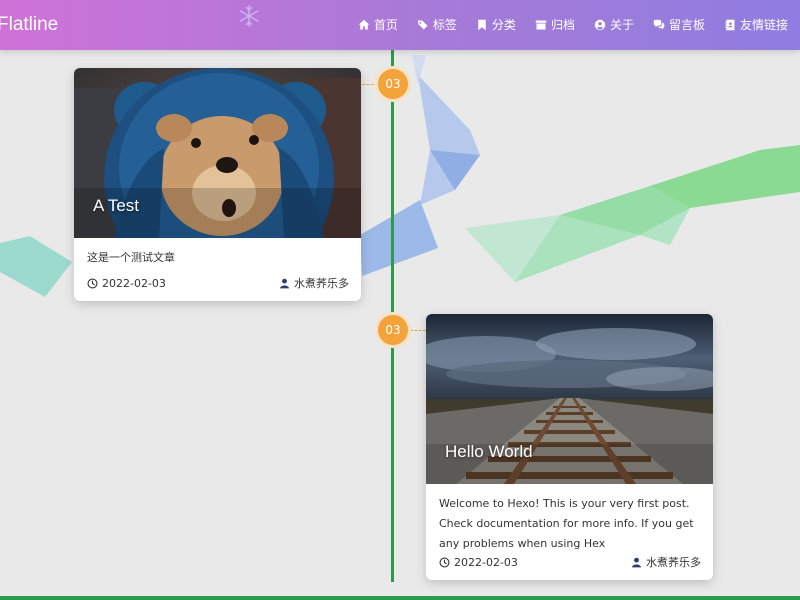 The width and height of the screenshot is (800, 600). I want to click on post-card: A Test 这是一个测试文章 2022-02-03 水煮荞乐多, so click(217, 184).